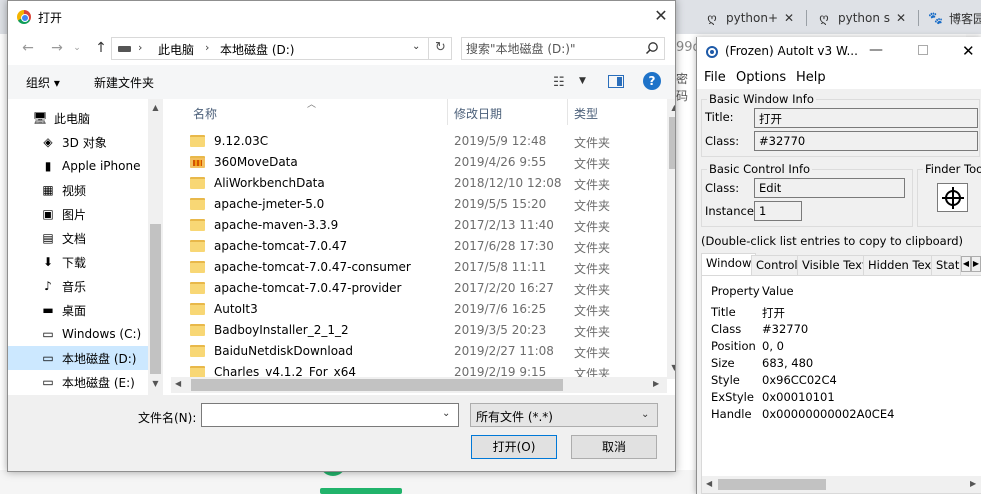 The width and height of the screenshot is (981, 494). What do you see at coordinates (78, 214) in the screenshot?
I see `nav-item: ▣ 图片` at bounding box center [78, 214].